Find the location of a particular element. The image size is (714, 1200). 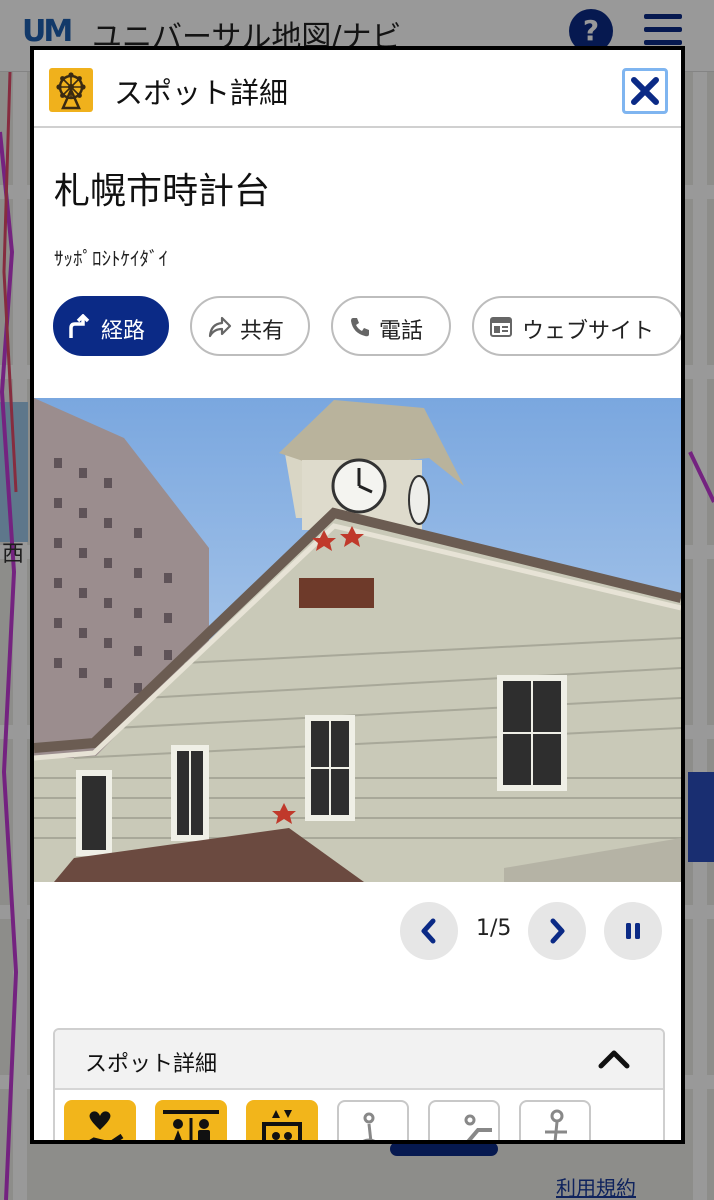

close-button is located at coordinates (645, 91).